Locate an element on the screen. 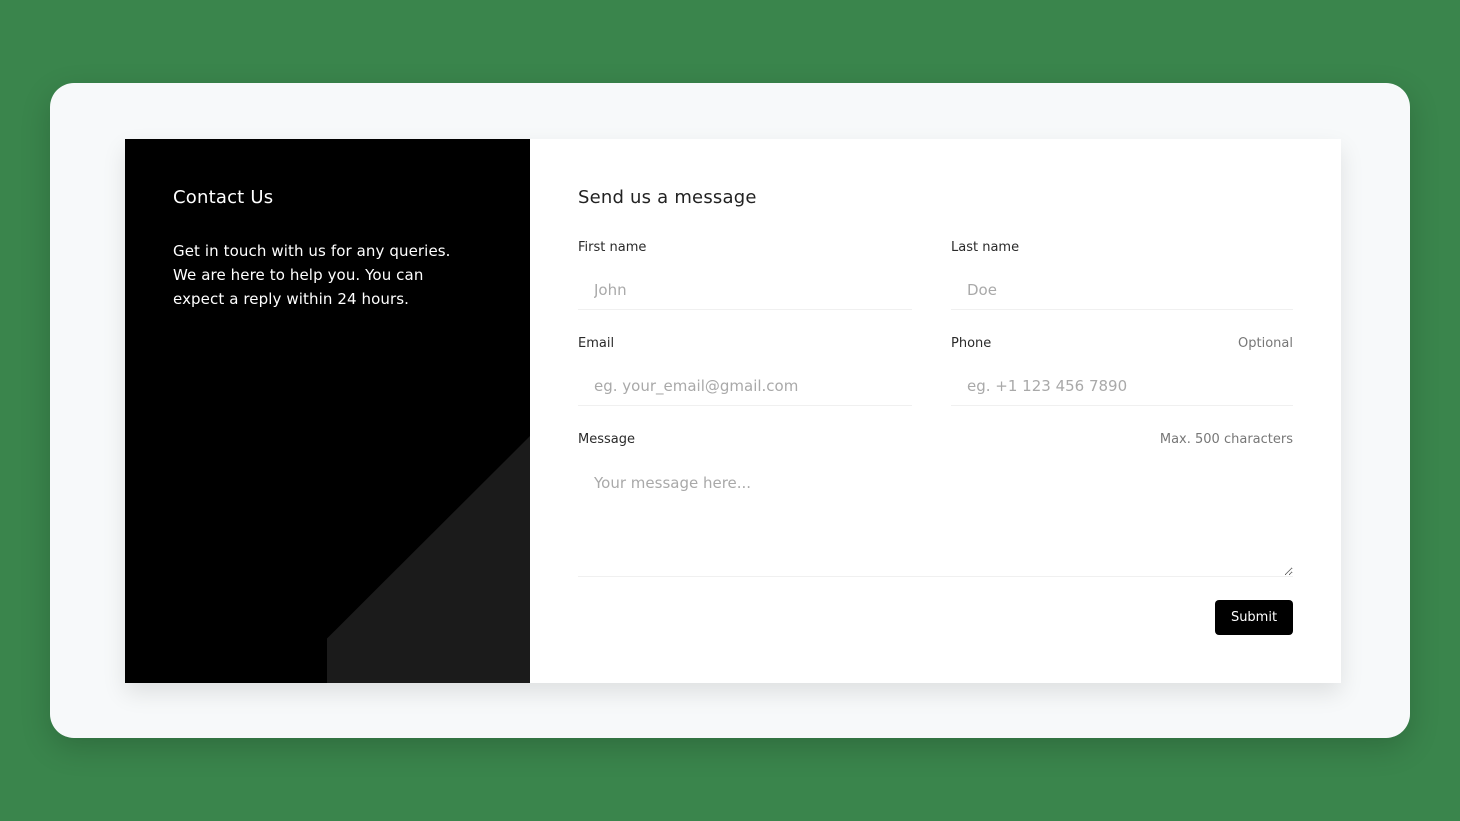 This screenshot has width=1460, height=821. email-group: Email is located at coordinates (745, 371).